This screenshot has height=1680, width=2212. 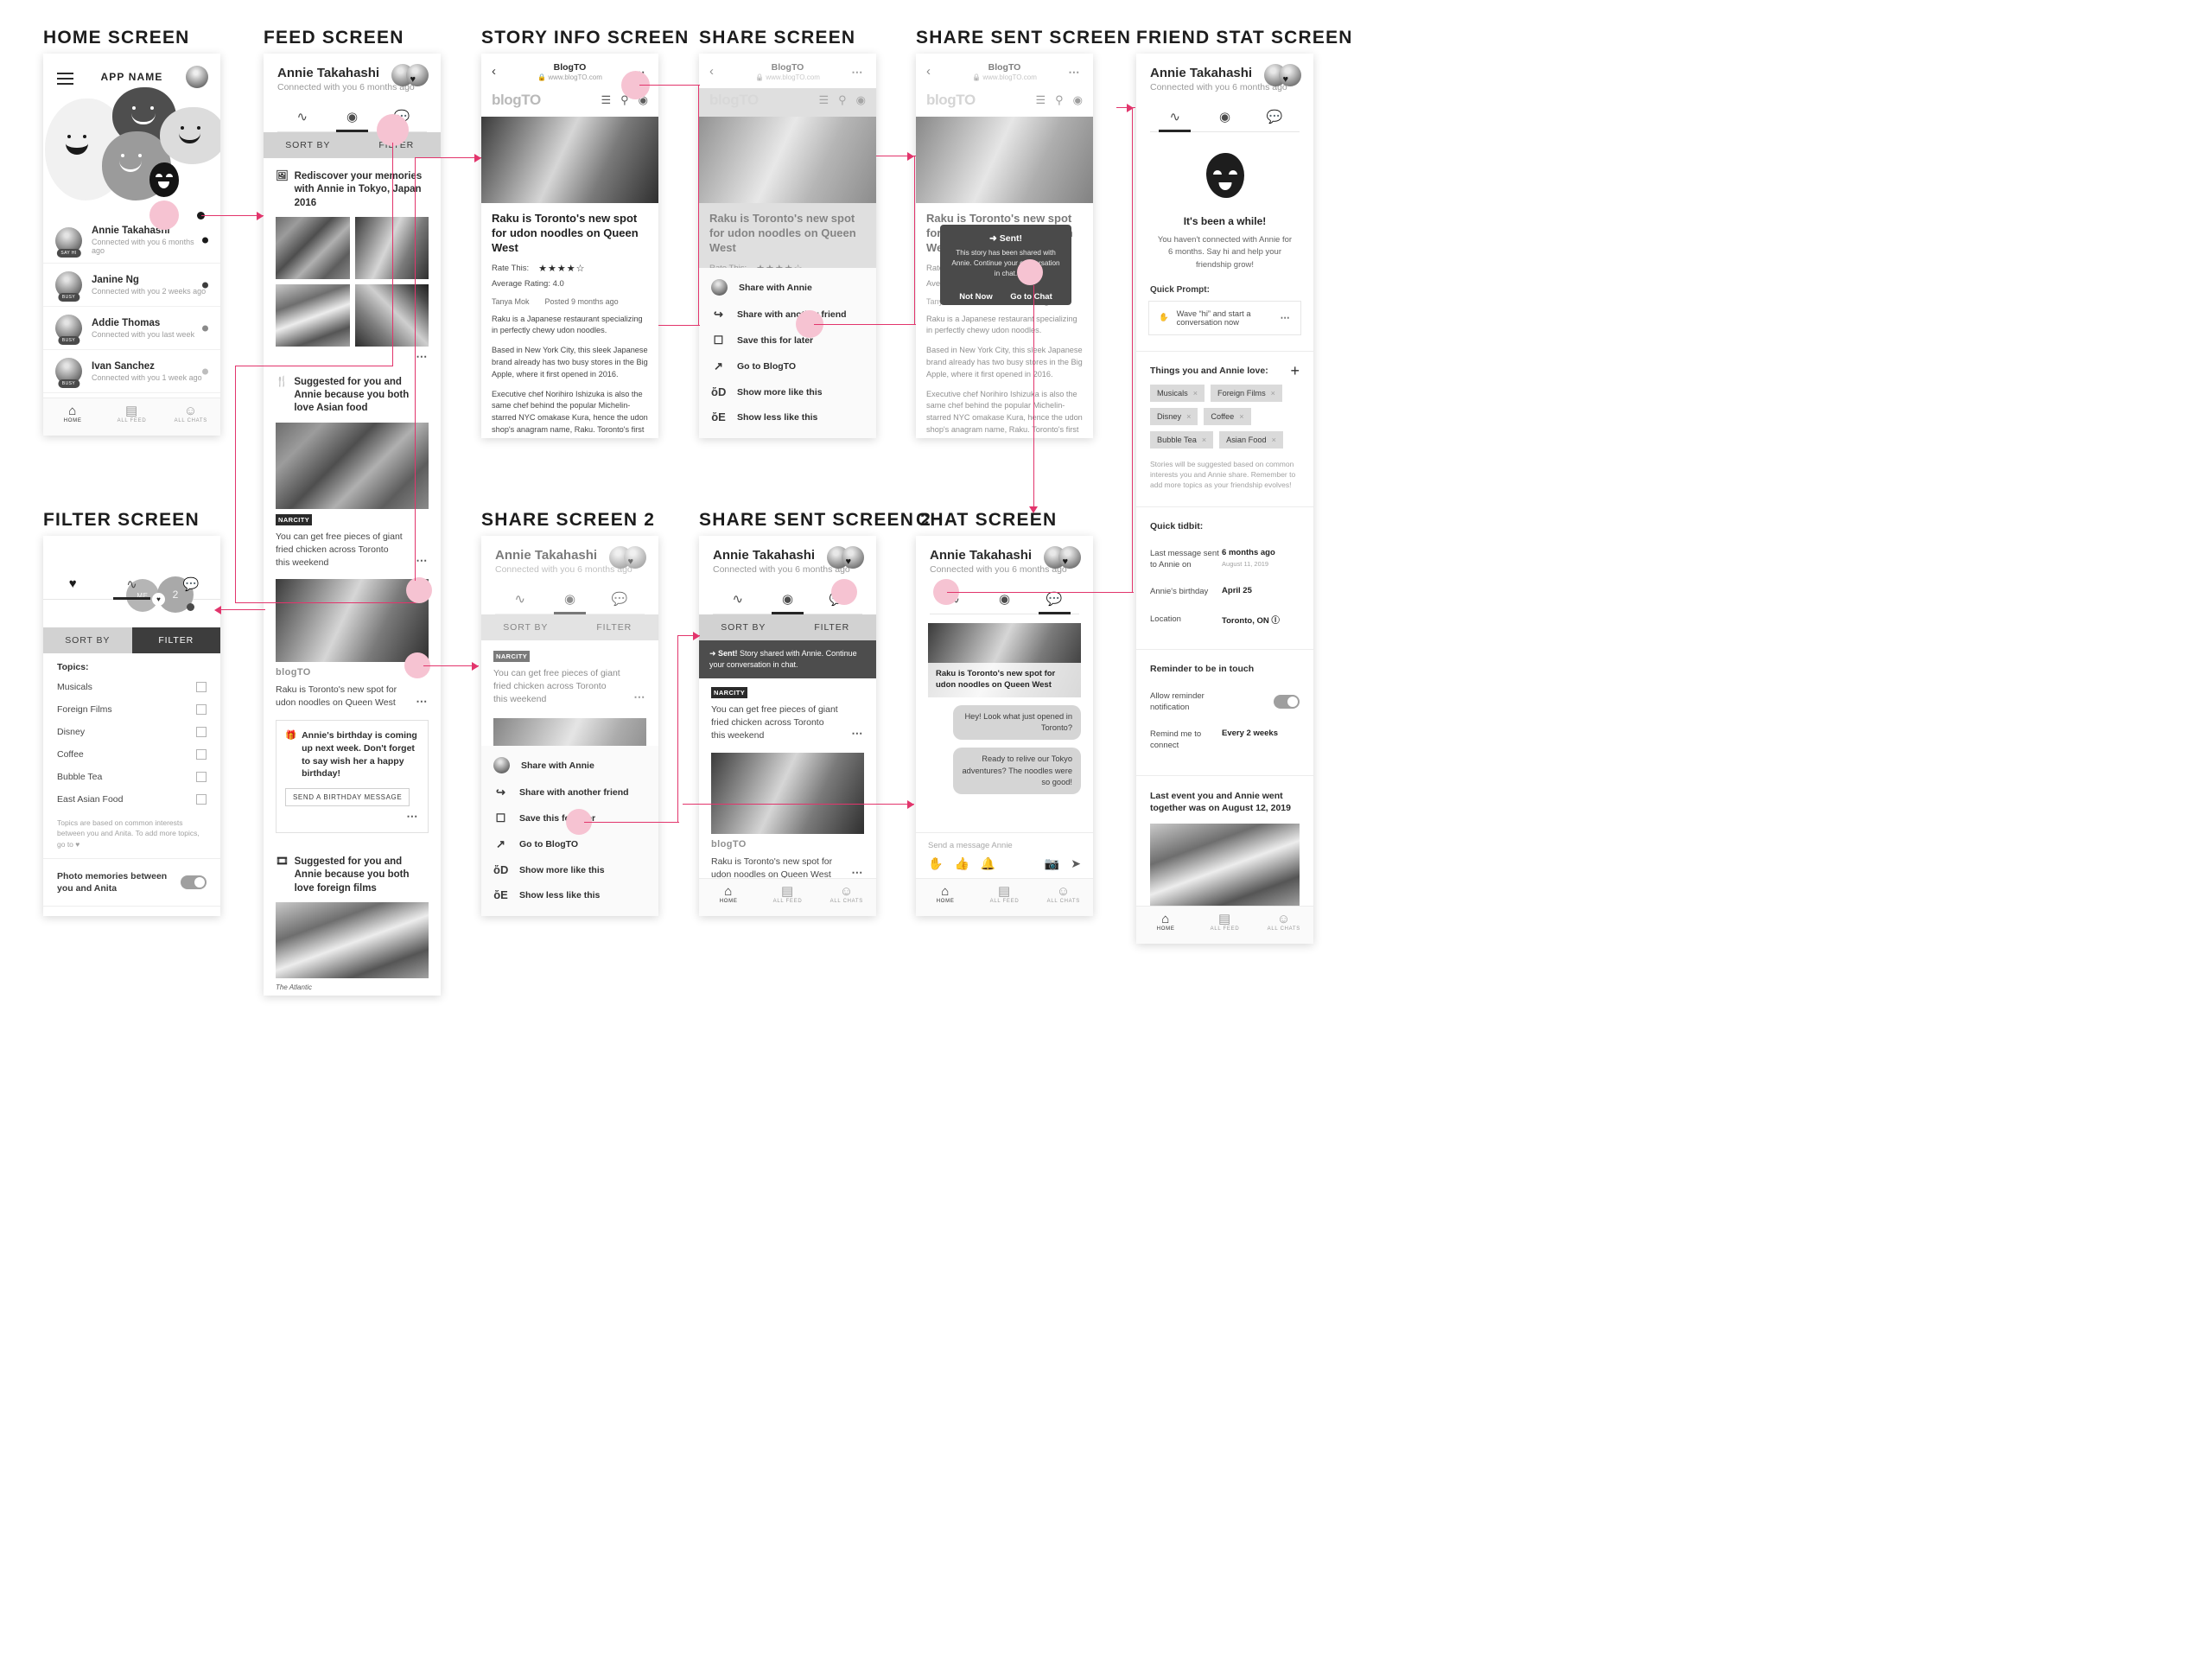 I want to click on topic-row: Disney, so click(x=131, y=732).